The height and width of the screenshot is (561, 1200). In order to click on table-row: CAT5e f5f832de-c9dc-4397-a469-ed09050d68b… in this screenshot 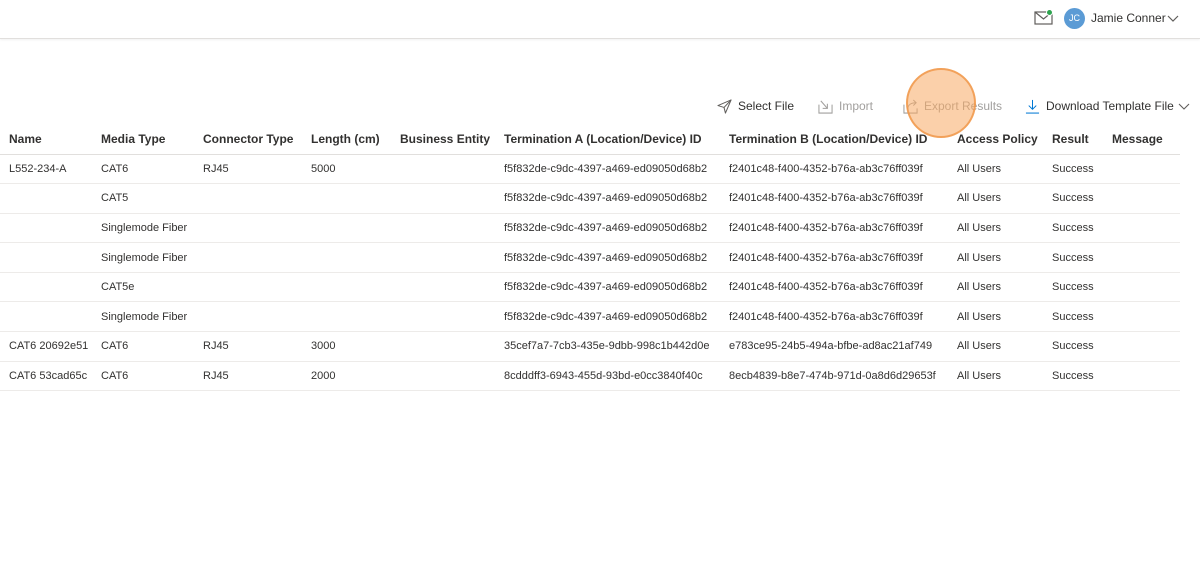, I will do `click(590, 287)`.